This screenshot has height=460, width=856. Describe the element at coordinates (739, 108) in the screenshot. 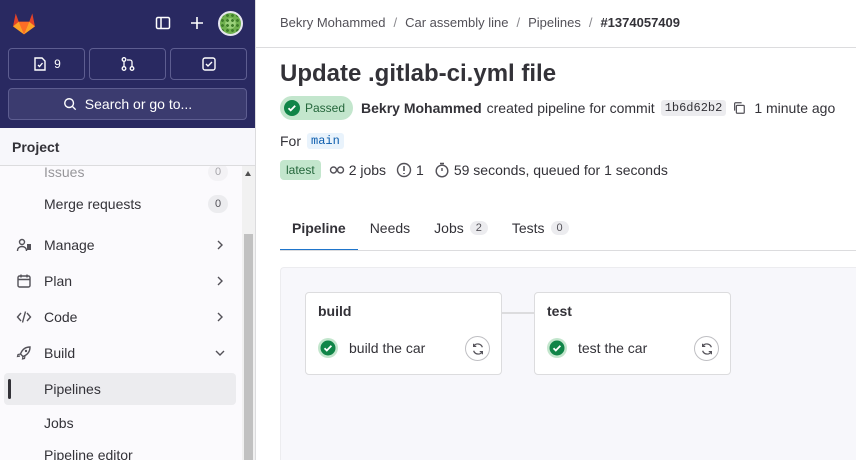

I see `copy-icon` at that location.